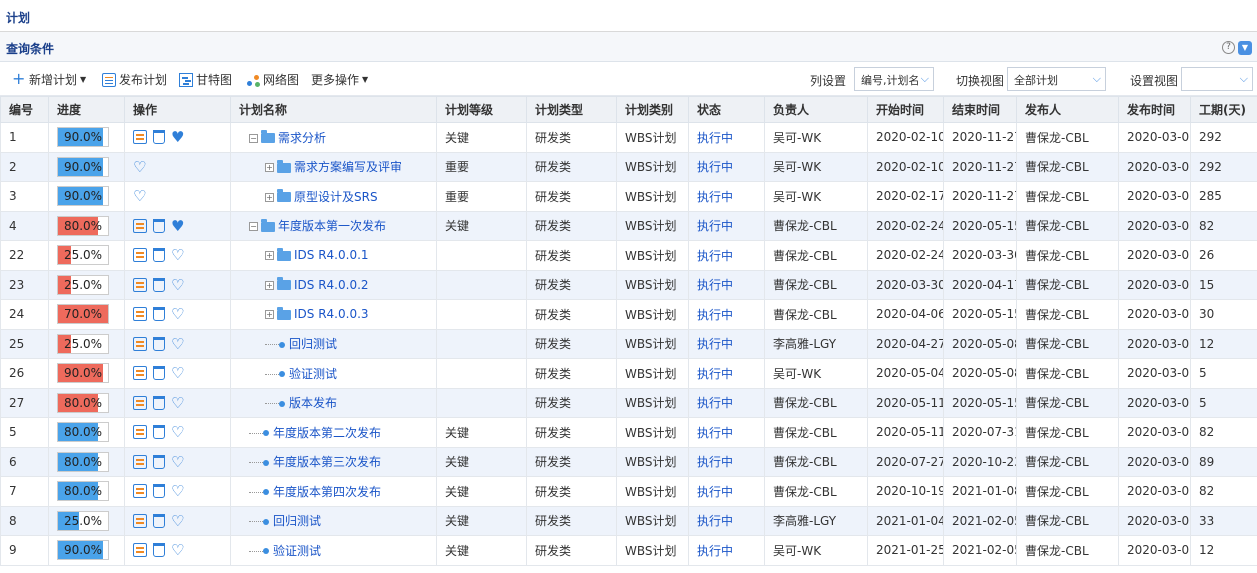  Describe the element at coordinates (980, 109) in the screenshot. I see `col-header: 结束时间` at that location.